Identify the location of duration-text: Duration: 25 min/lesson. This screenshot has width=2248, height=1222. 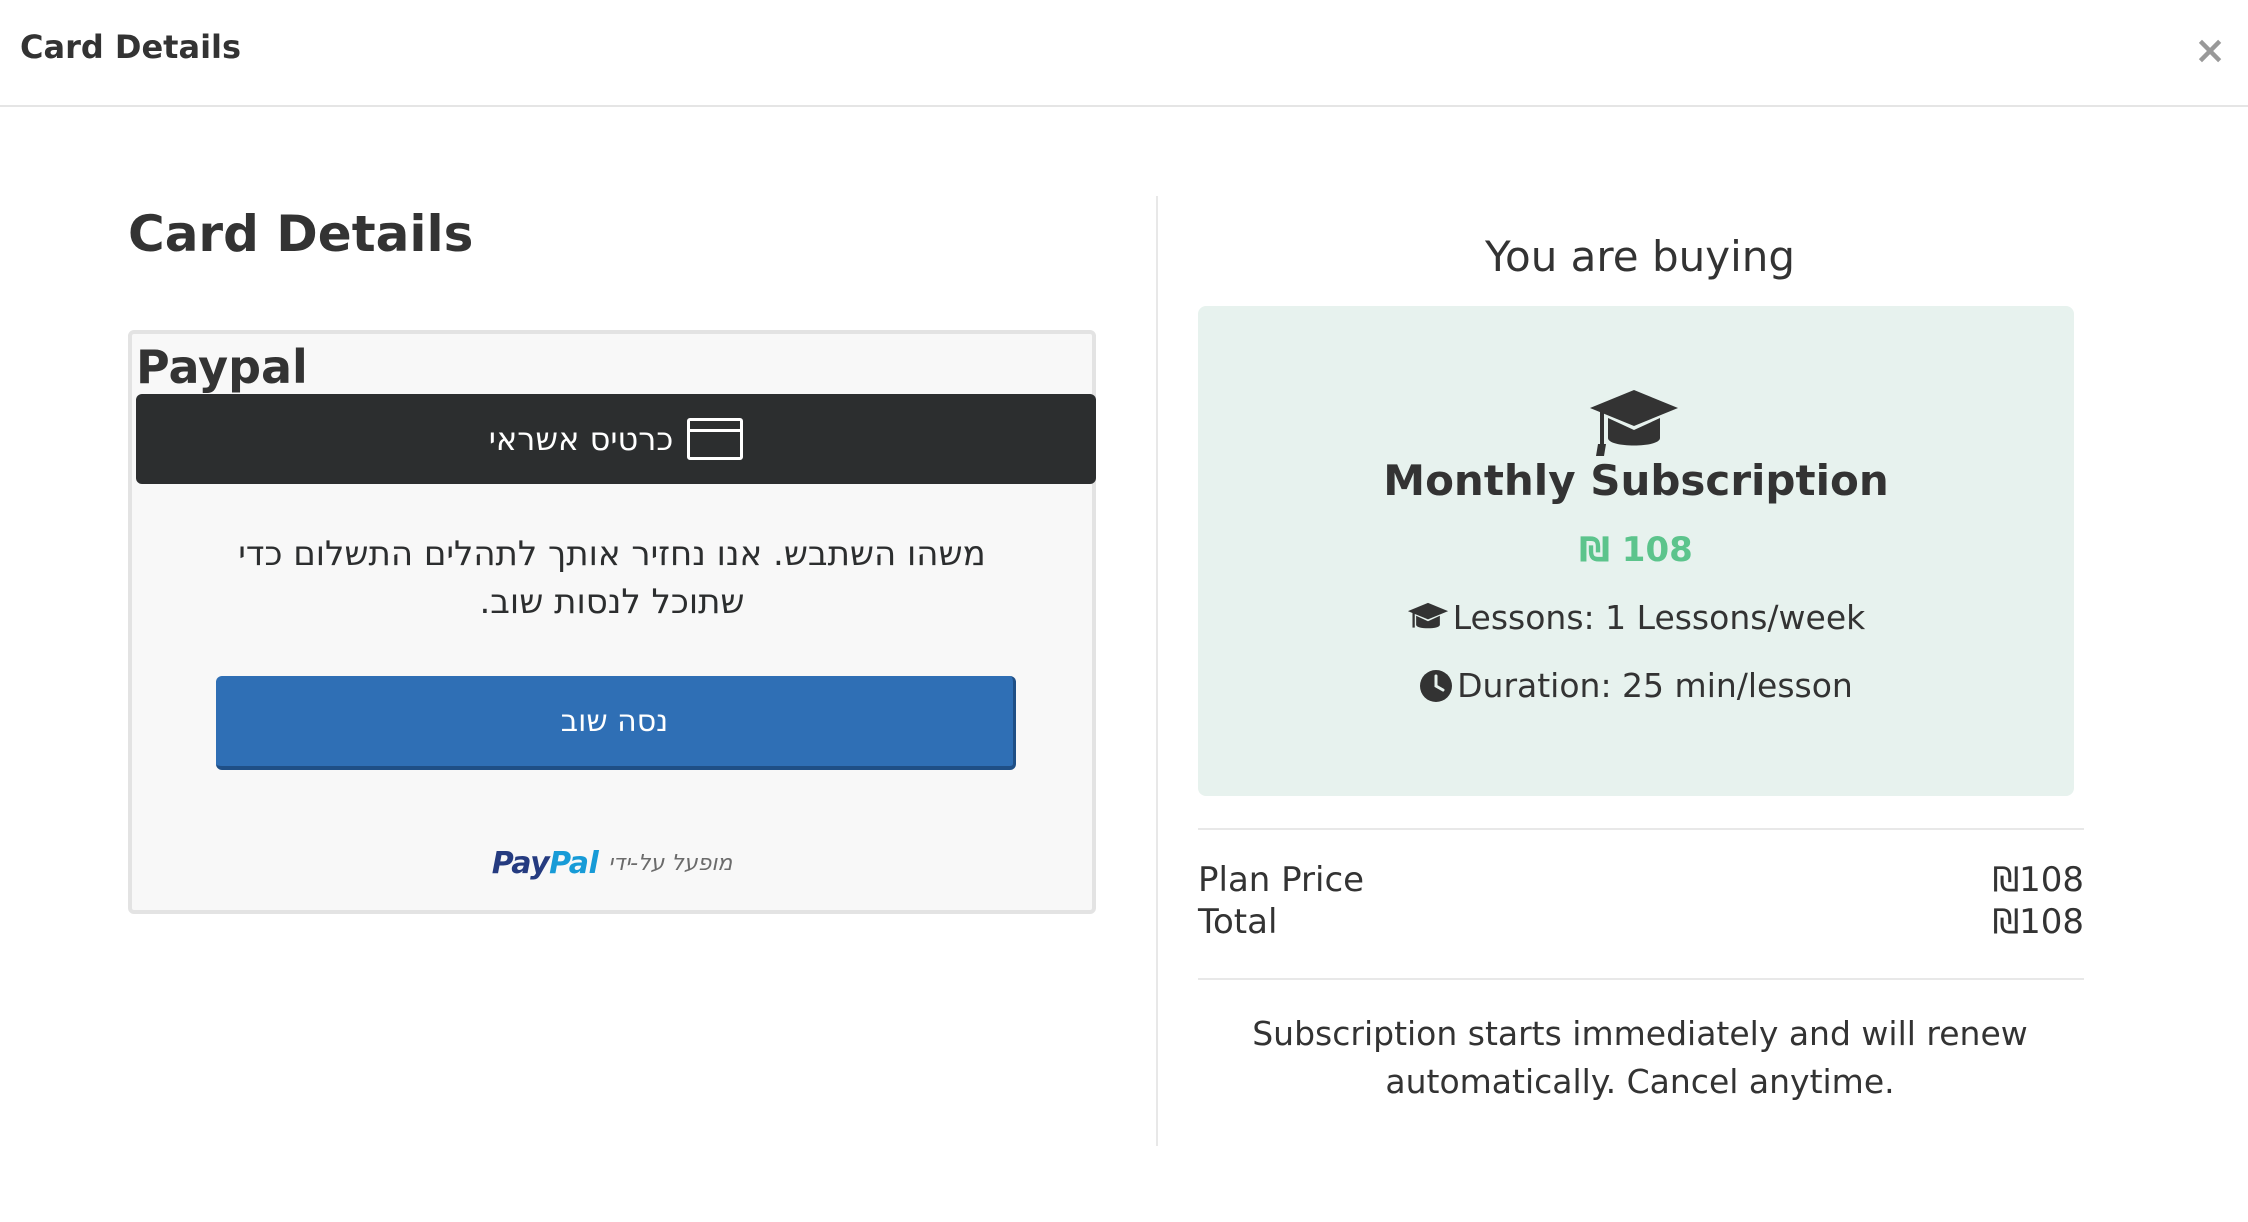
(1655, 685).